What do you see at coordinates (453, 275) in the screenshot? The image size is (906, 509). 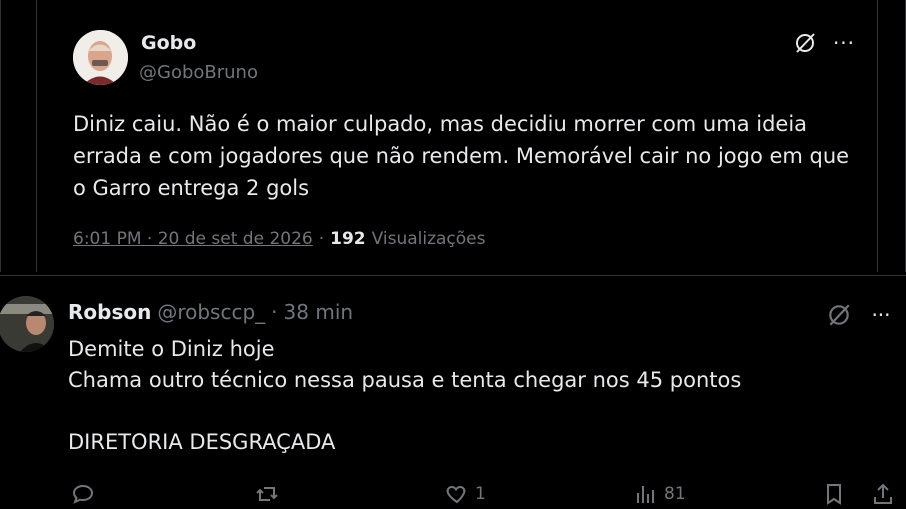 I see `divider` at bounding box center [453, 275].